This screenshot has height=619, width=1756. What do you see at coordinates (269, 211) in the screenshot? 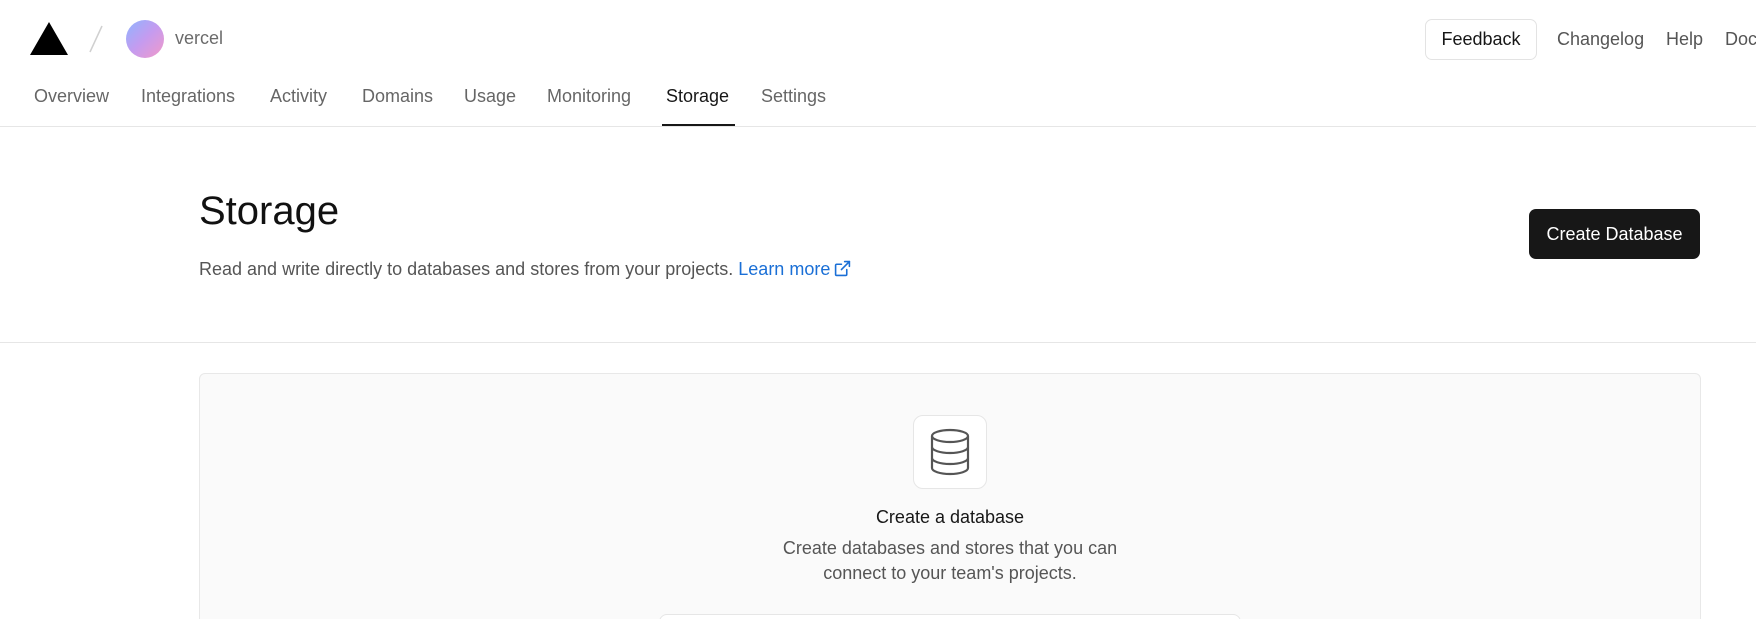
I see `page-title: Storage` at bounding box center [269, 211].